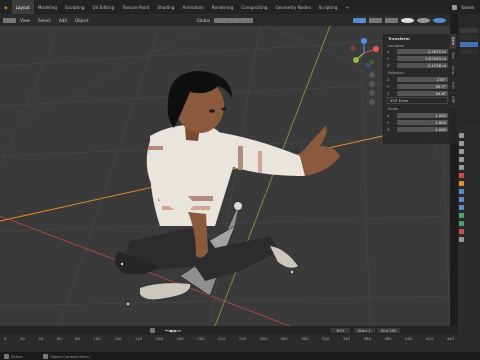 The image size is (480, 360). I want to click on physics-icon, so click(461, 207).